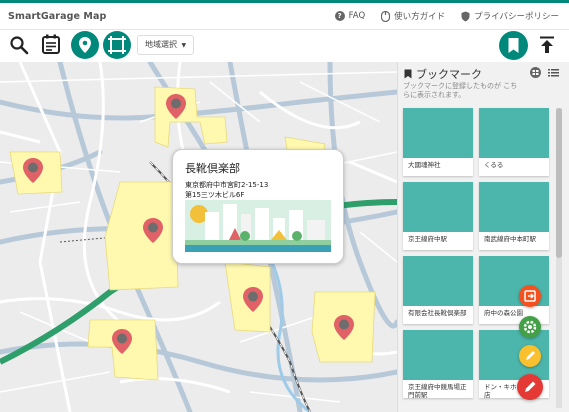  I want to click on place-popup: 長靴倶楽部 東京都府中市宮町2-15-13 第15三ツ木ビル6F, so click(258, 206).